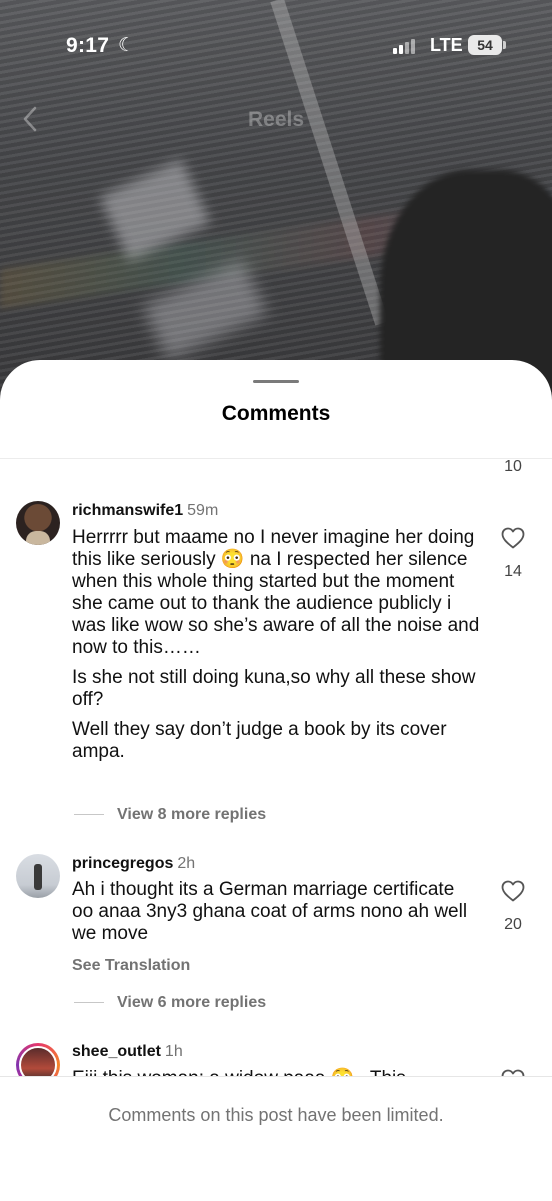 Image resolution: width=552 pixels, height=1201 pixels. I want to click on battery-icon: 54, so click(485, 45).